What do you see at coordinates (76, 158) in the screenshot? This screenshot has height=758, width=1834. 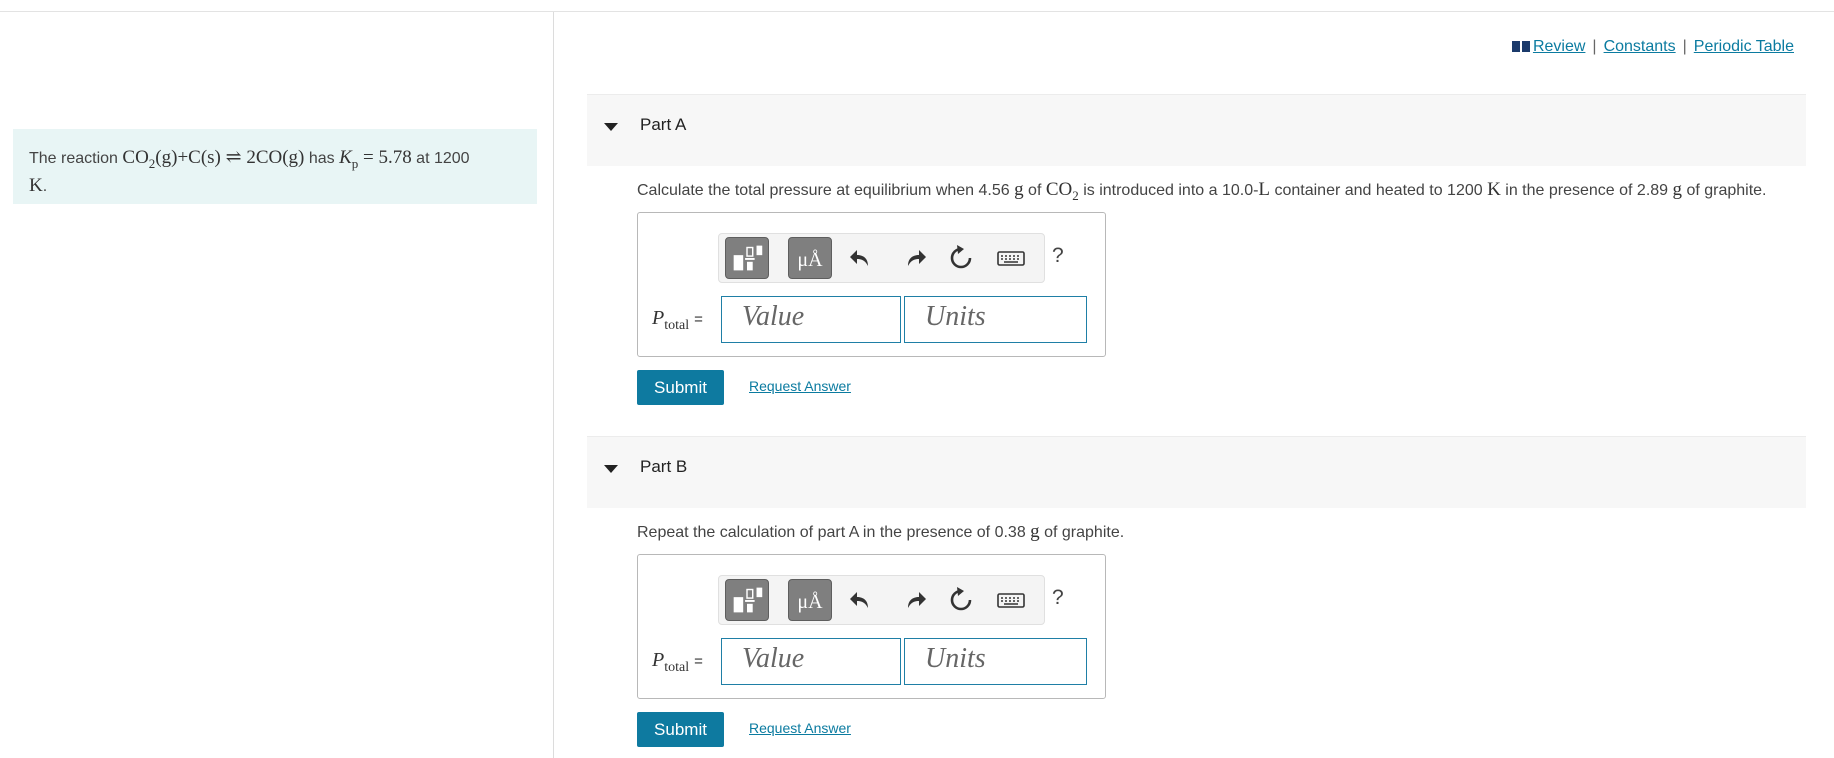 I see `intro-prefix: The reaction` at bounding box center [76, 158].